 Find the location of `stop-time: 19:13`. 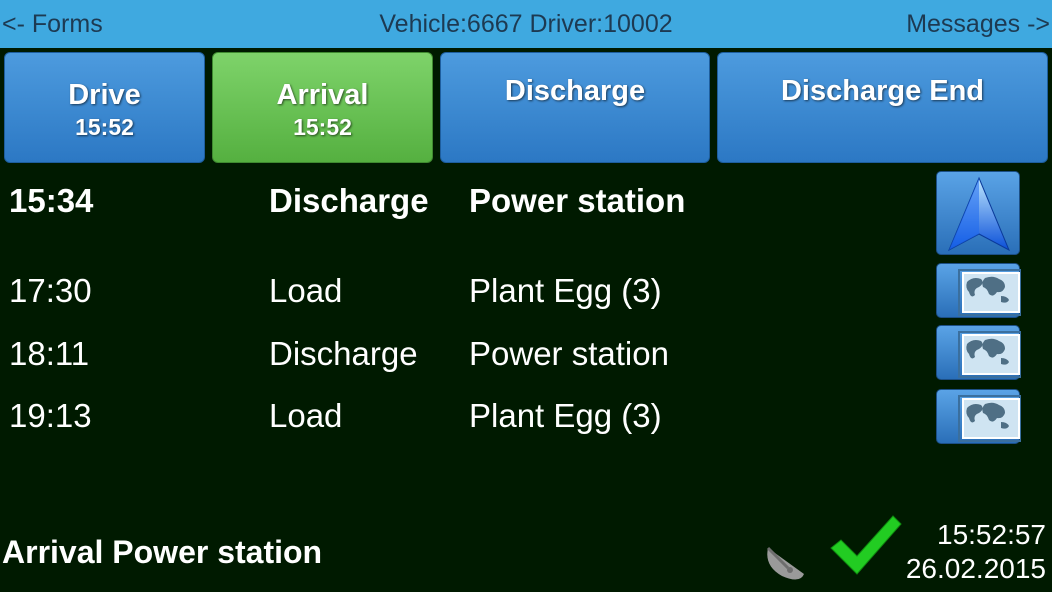

stop-time: 19:13 is located at coordinates (50, 415).